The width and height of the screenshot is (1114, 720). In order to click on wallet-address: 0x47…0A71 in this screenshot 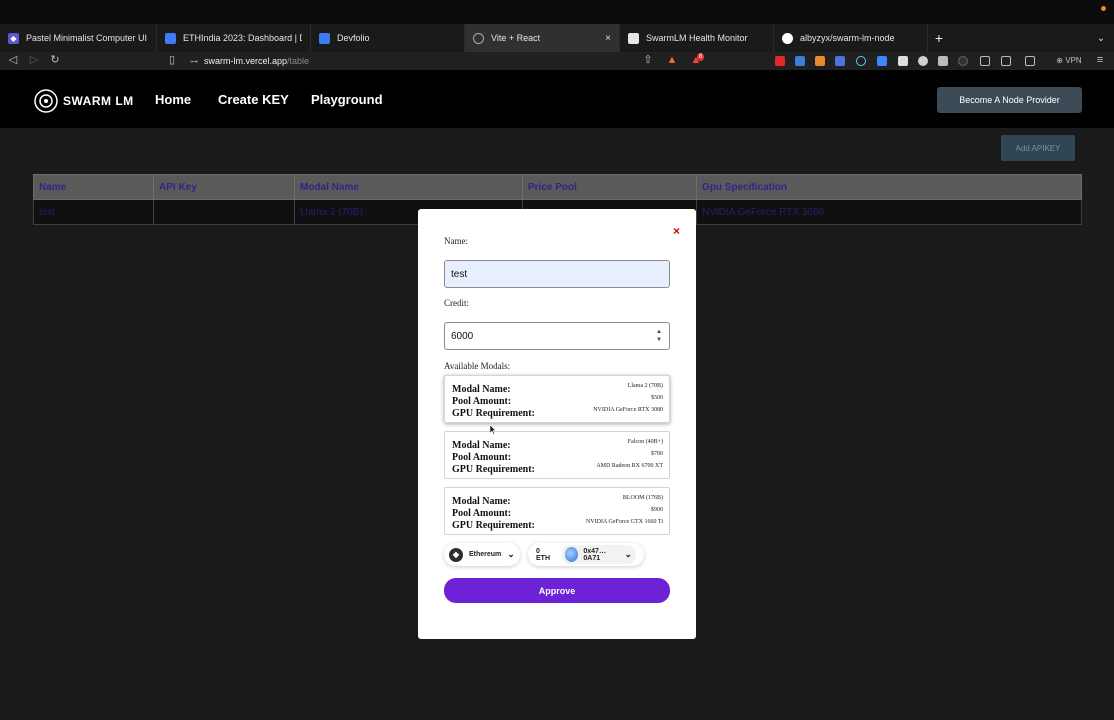, I will do `click(594, 554)`.